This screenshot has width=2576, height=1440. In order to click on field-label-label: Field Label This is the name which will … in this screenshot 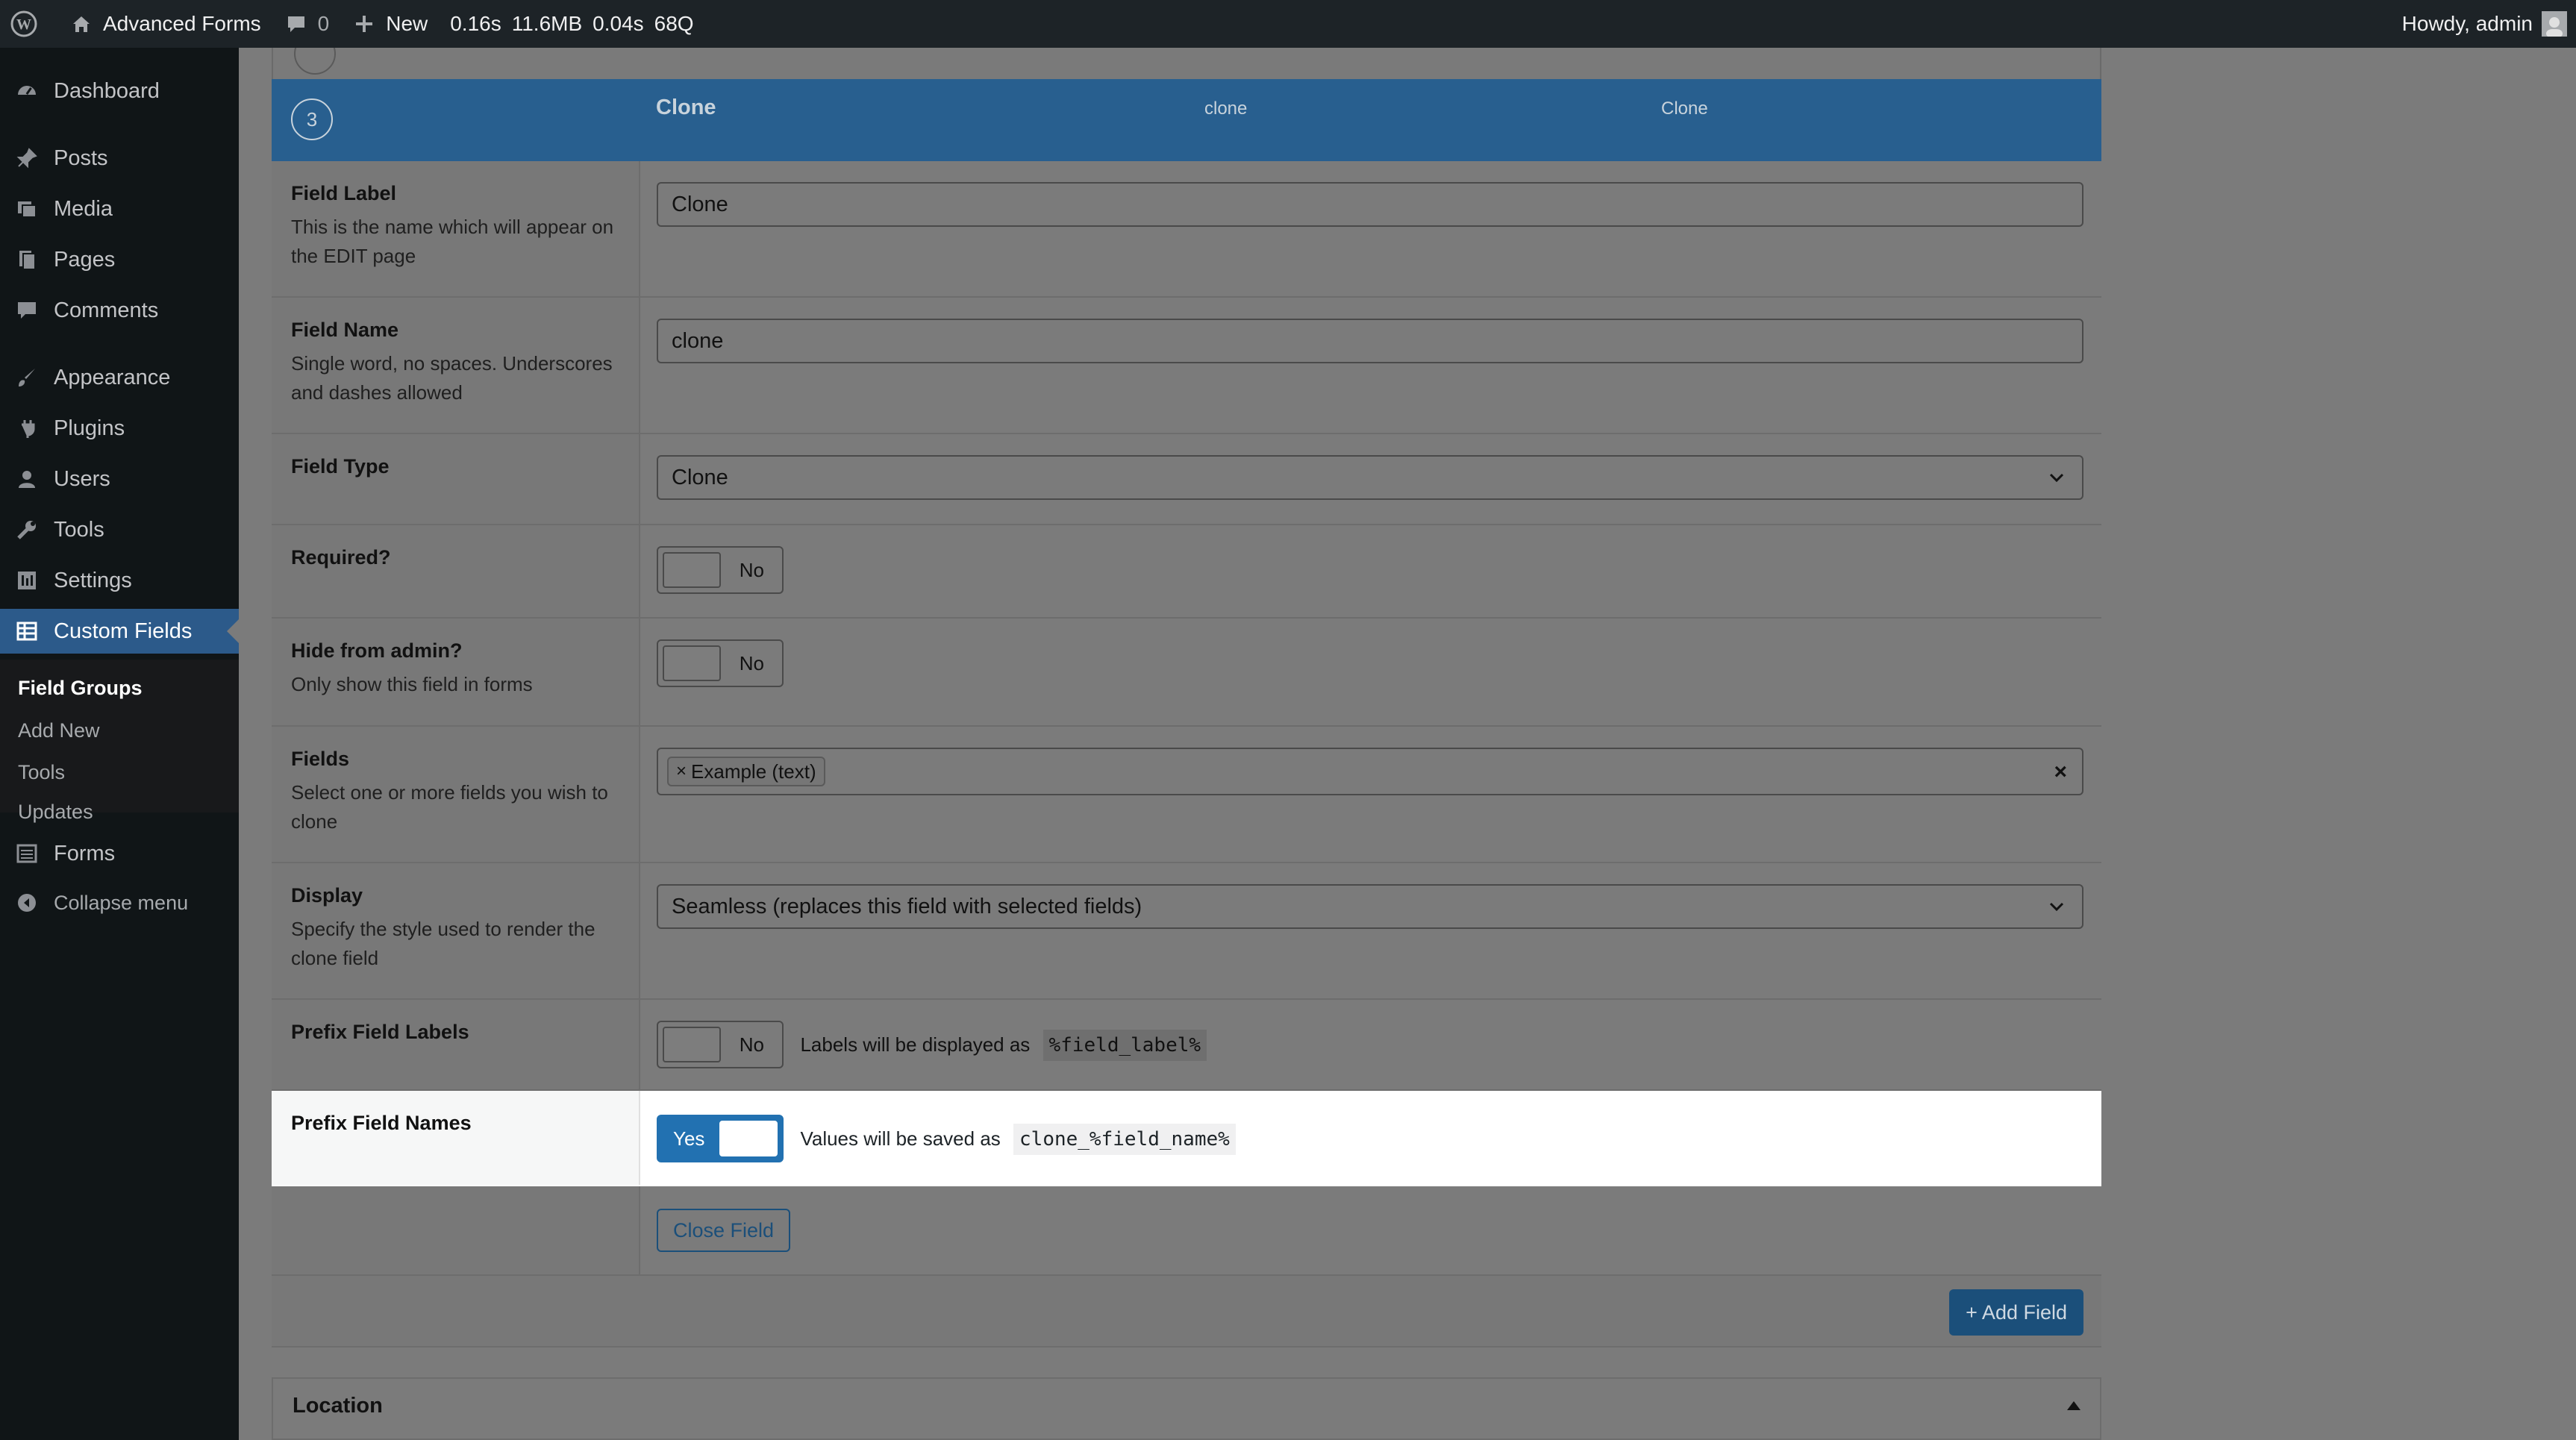, I will do `click(456, 228)`.